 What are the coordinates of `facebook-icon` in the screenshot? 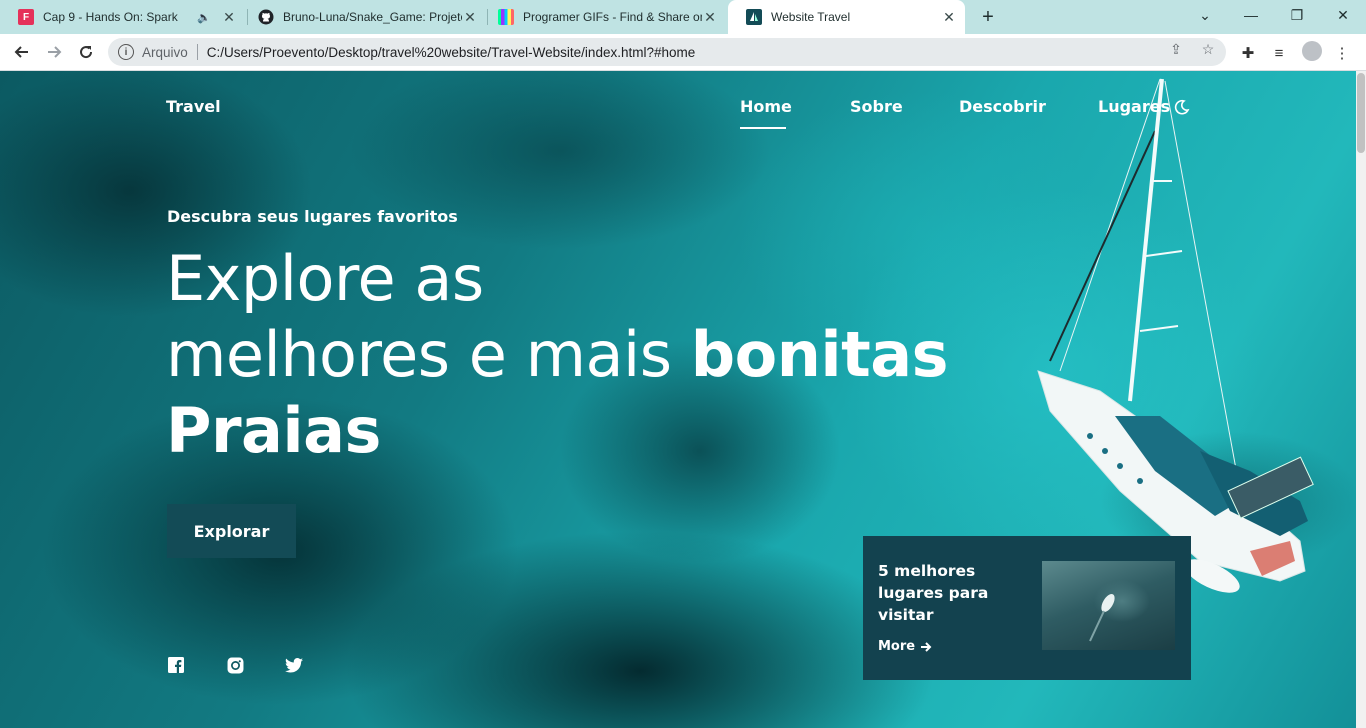 It's located at (176, 665).